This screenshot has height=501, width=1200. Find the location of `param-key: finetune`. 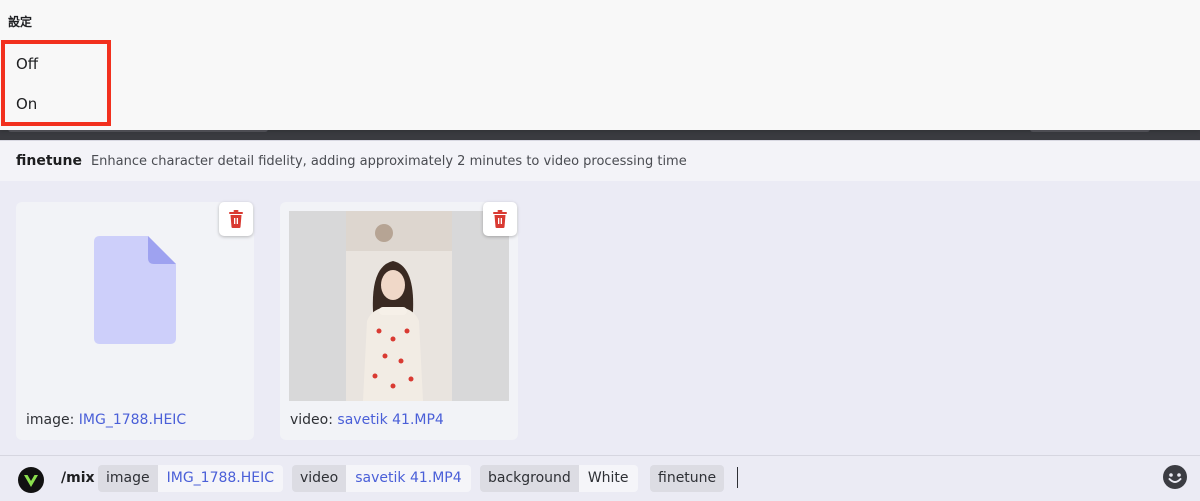

param-key: finetune is located at coordinates (687, 478).